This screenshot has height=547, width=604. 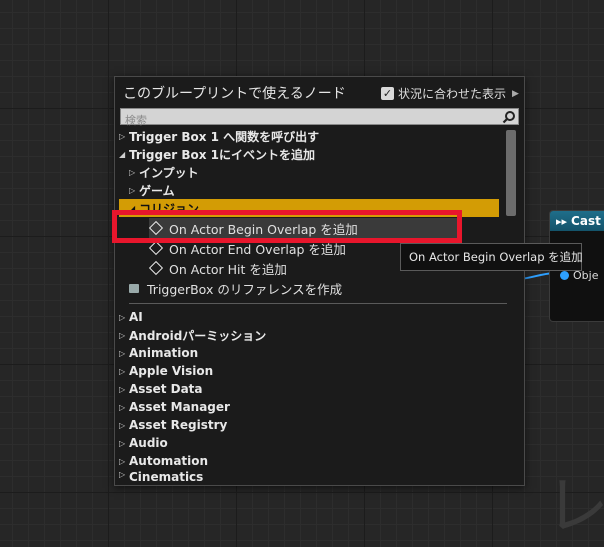 I want to click on collapse-triangle-icon: ◢, so click(x=124, y=154).